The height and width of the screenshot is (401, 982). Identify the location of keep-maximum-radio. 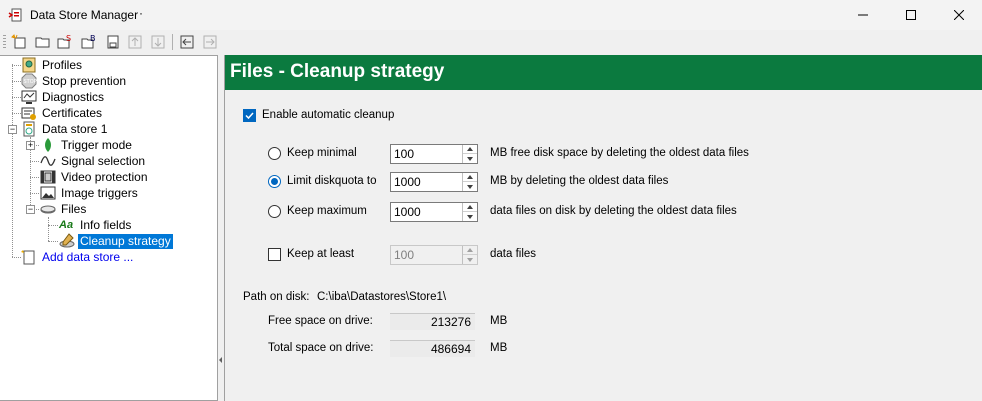
(274, 211).